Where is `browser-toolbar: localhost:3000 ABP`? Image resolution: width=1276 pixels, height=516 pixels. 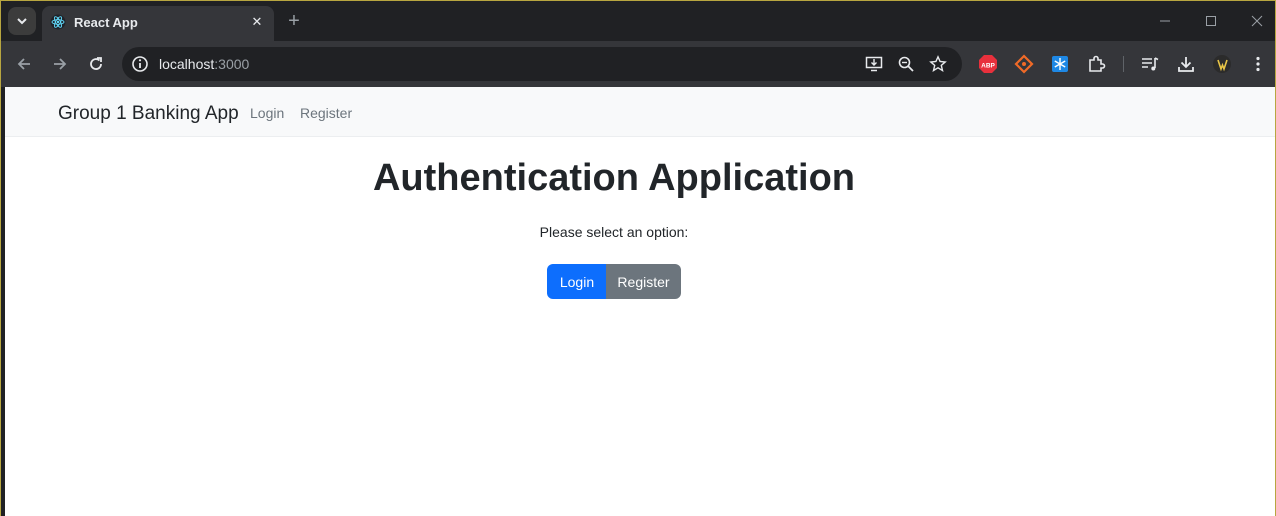 browser-toolbar: localhost:3000 ABP is located at coordinates (638, 64).